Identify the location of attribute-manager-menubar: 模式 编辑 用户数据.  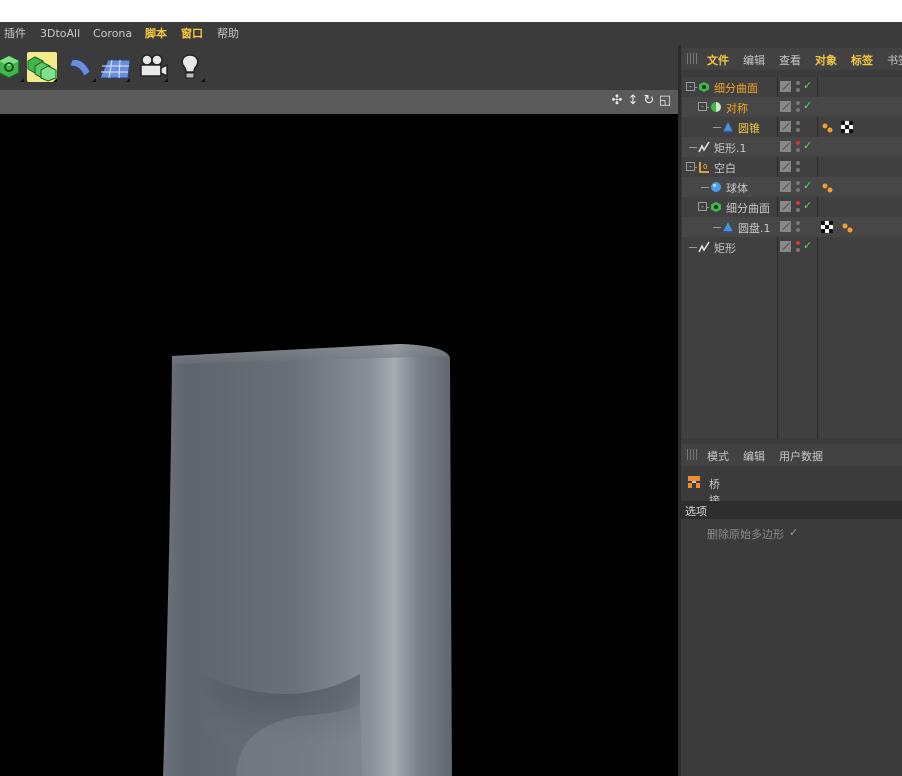
(791, 455).